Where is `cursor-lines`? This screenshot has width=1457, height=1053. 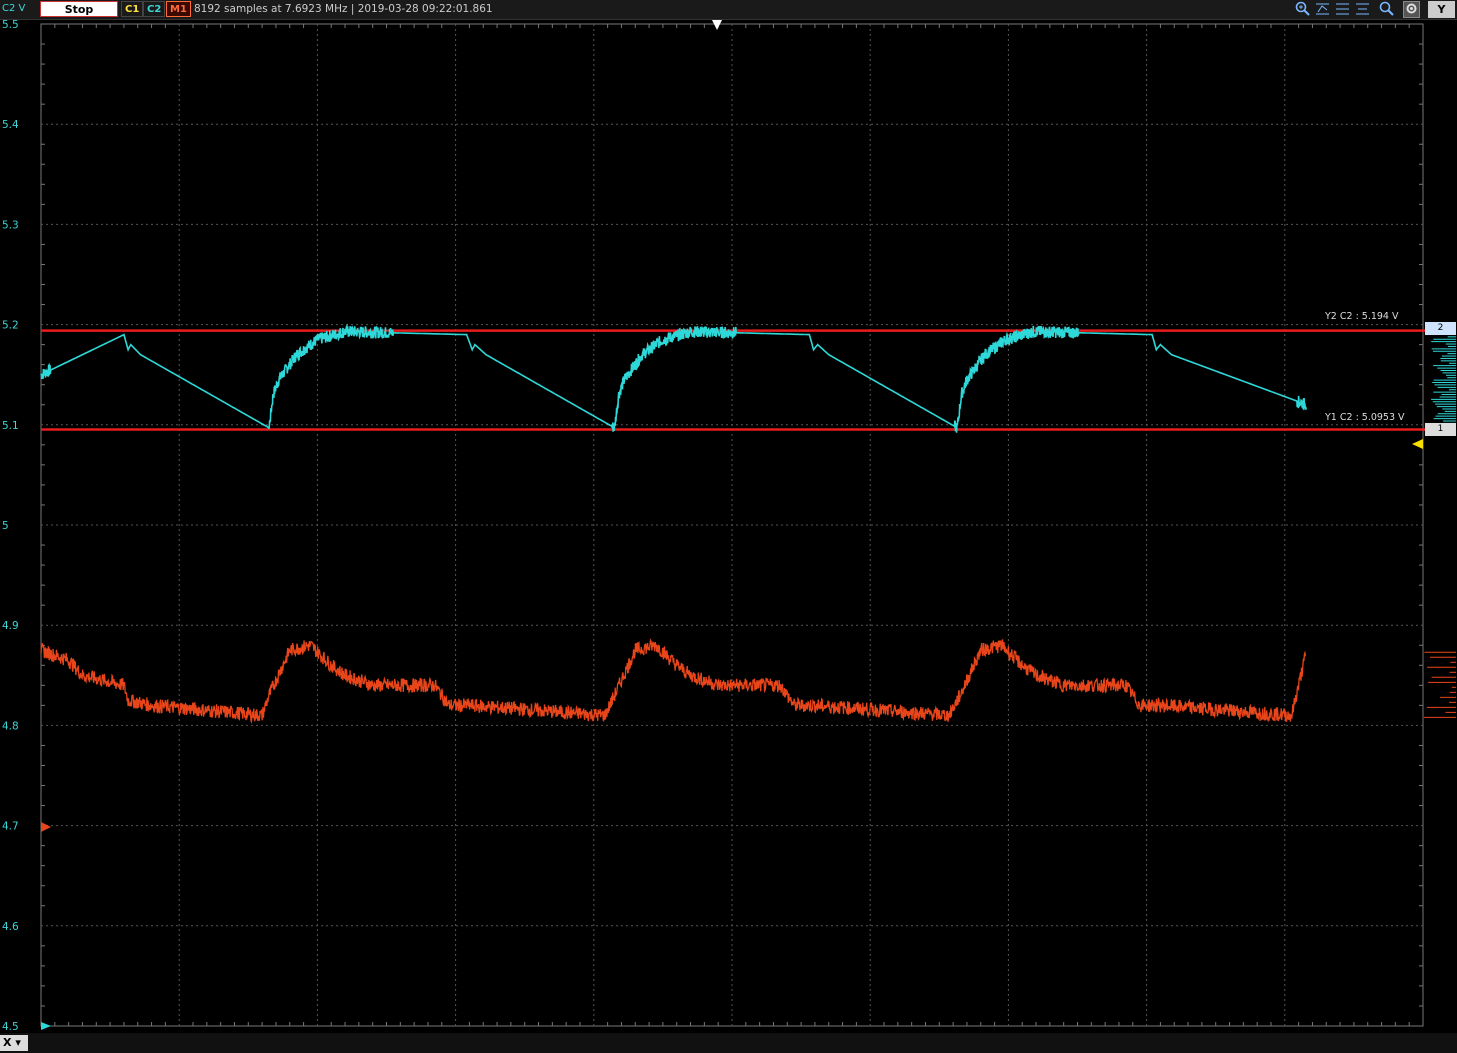
cursor-lines is located at coordinates (733, 380).